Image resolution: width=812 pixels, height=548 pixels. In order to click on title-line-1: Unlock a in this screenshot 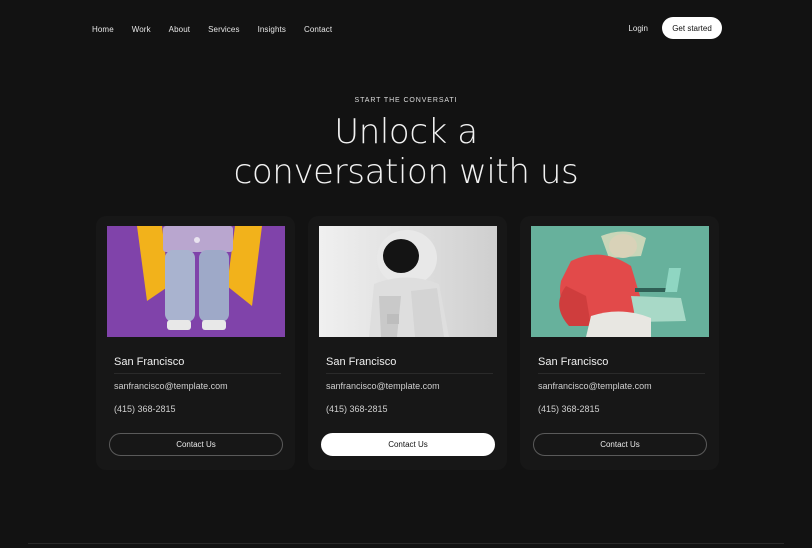, I will do `click(406, 132)`.